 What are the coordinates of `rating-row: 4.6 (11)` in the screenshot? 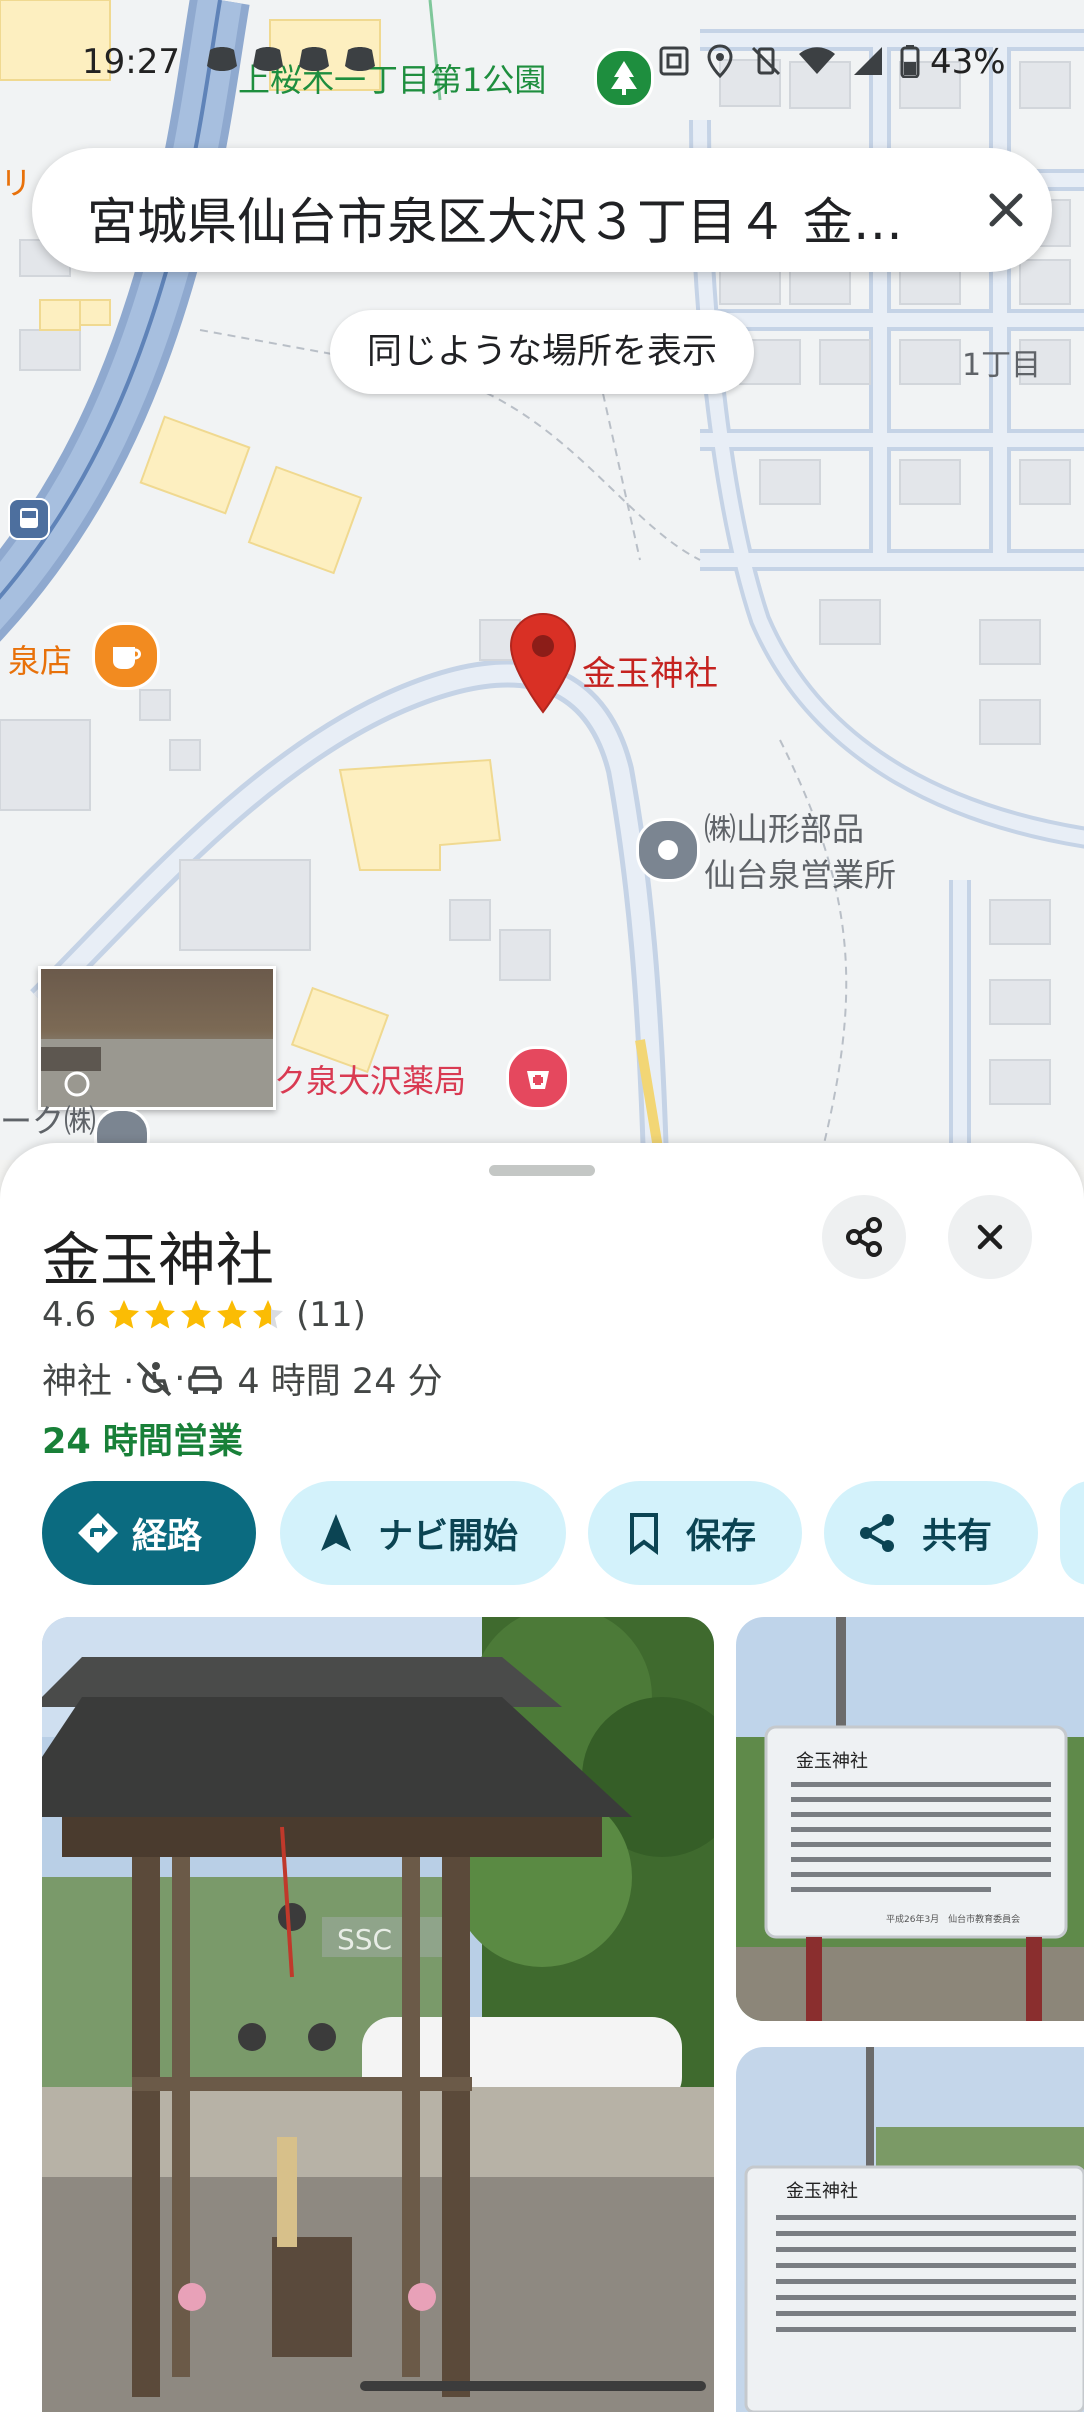 It's located at (204, 1315).